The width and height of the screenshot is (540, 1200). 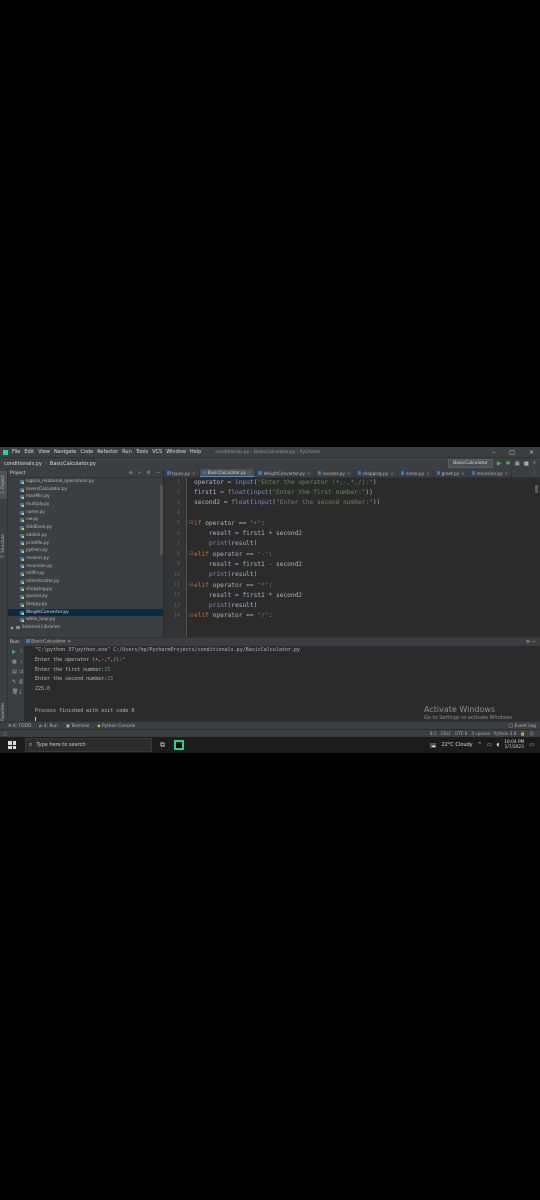 I want to click on rerun-icon: ▶, so click(x=14, y=652).